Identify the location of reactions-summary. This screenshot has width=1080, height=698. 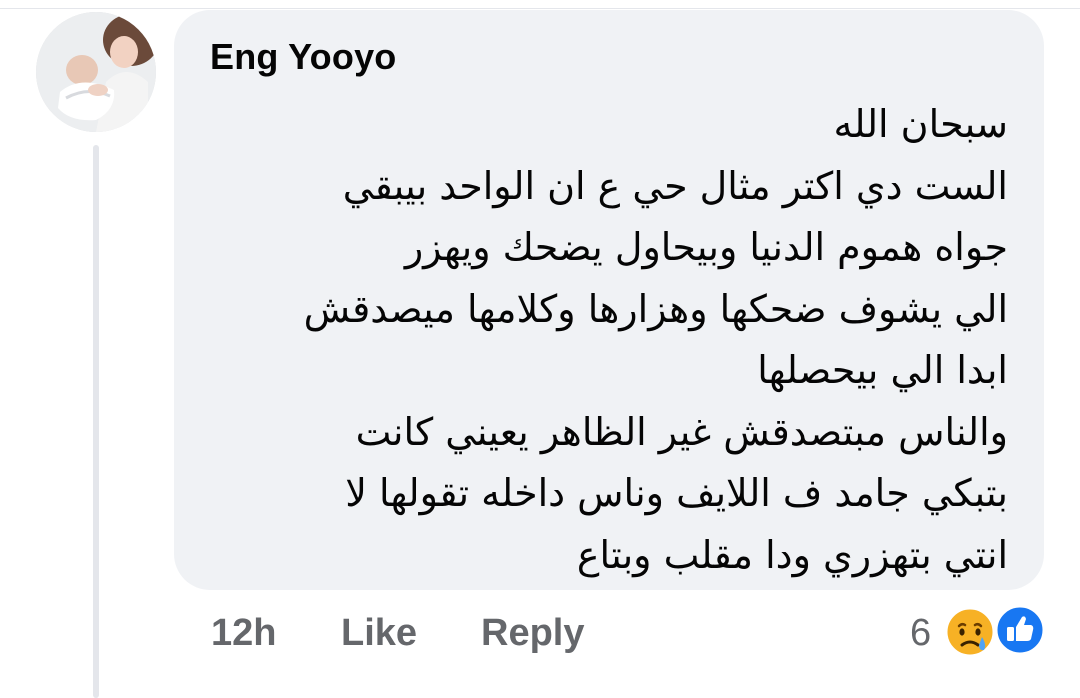
(996, 632).